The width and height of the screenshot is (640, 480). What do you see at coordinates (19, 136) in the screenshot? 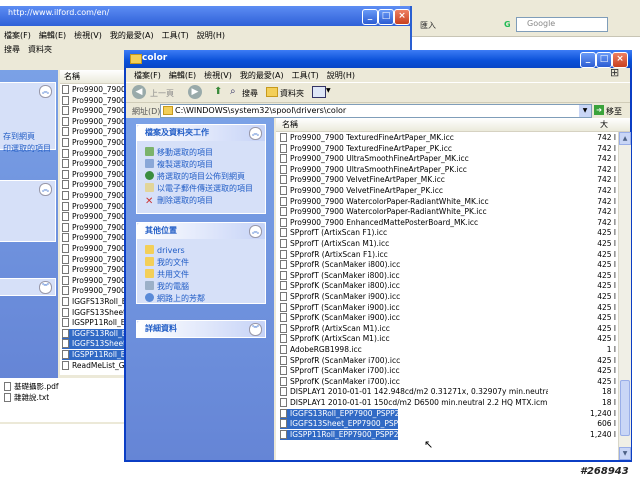
I see `task-publish: 存到網頁` at bounding box center [19, 136].